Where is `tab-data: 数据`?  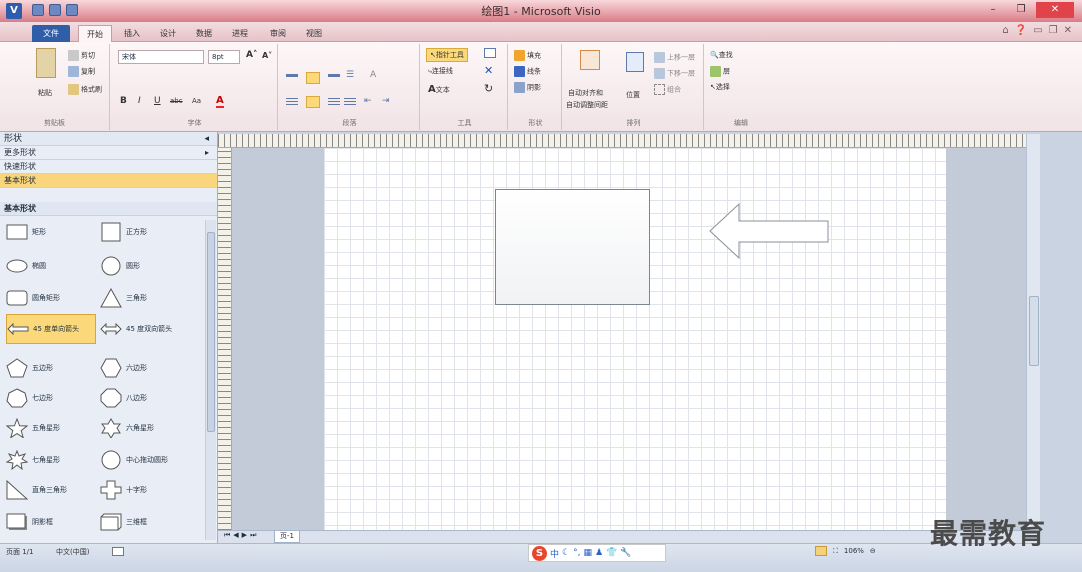
tab-data: 数据 is located at coordinates (204, 33).